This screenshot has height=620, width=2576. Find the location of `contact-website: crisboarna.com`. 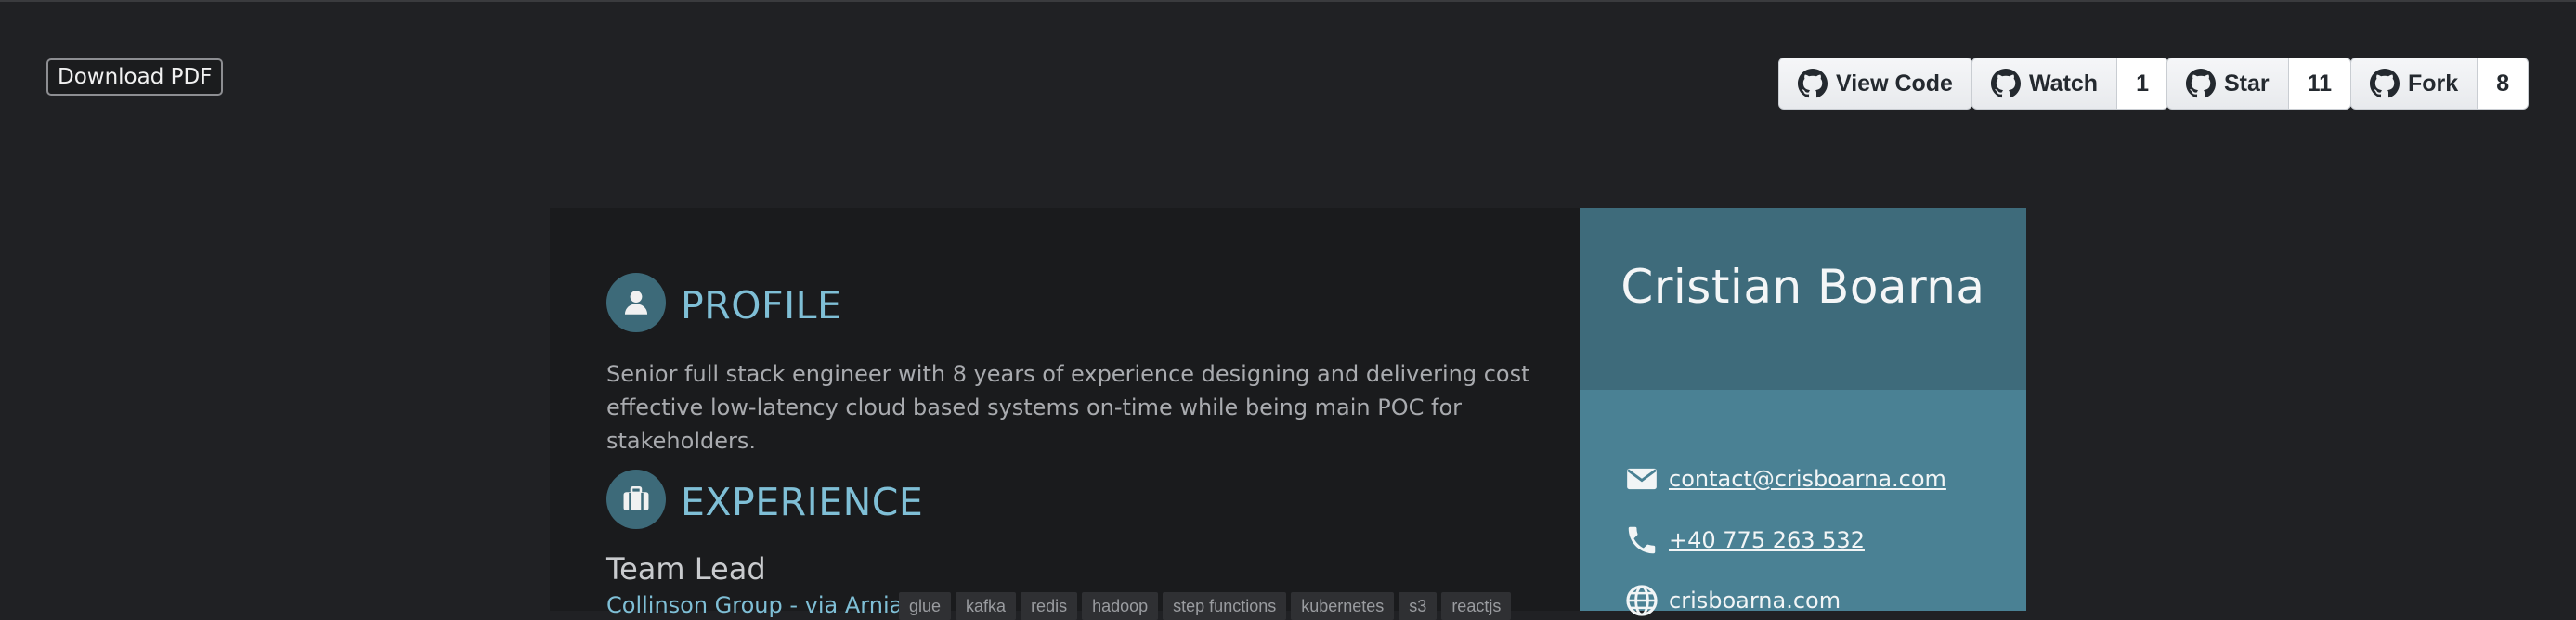

contact-website: crisboarna.com is located at coordinates (1733, 600).